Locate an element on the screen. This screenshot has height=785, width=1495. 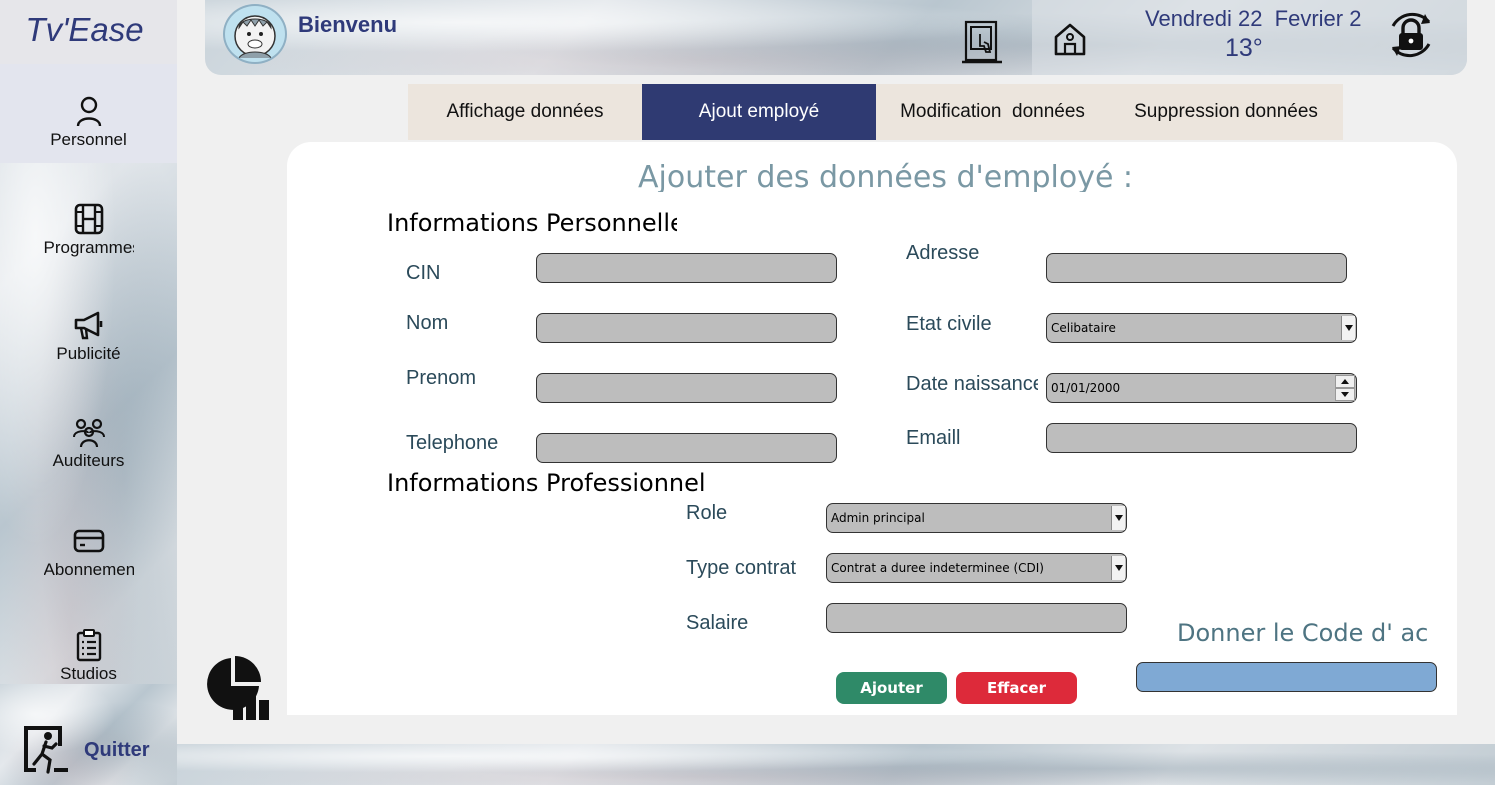
sidebar-item-label: Abonnements is located at coordinates (88, 569).